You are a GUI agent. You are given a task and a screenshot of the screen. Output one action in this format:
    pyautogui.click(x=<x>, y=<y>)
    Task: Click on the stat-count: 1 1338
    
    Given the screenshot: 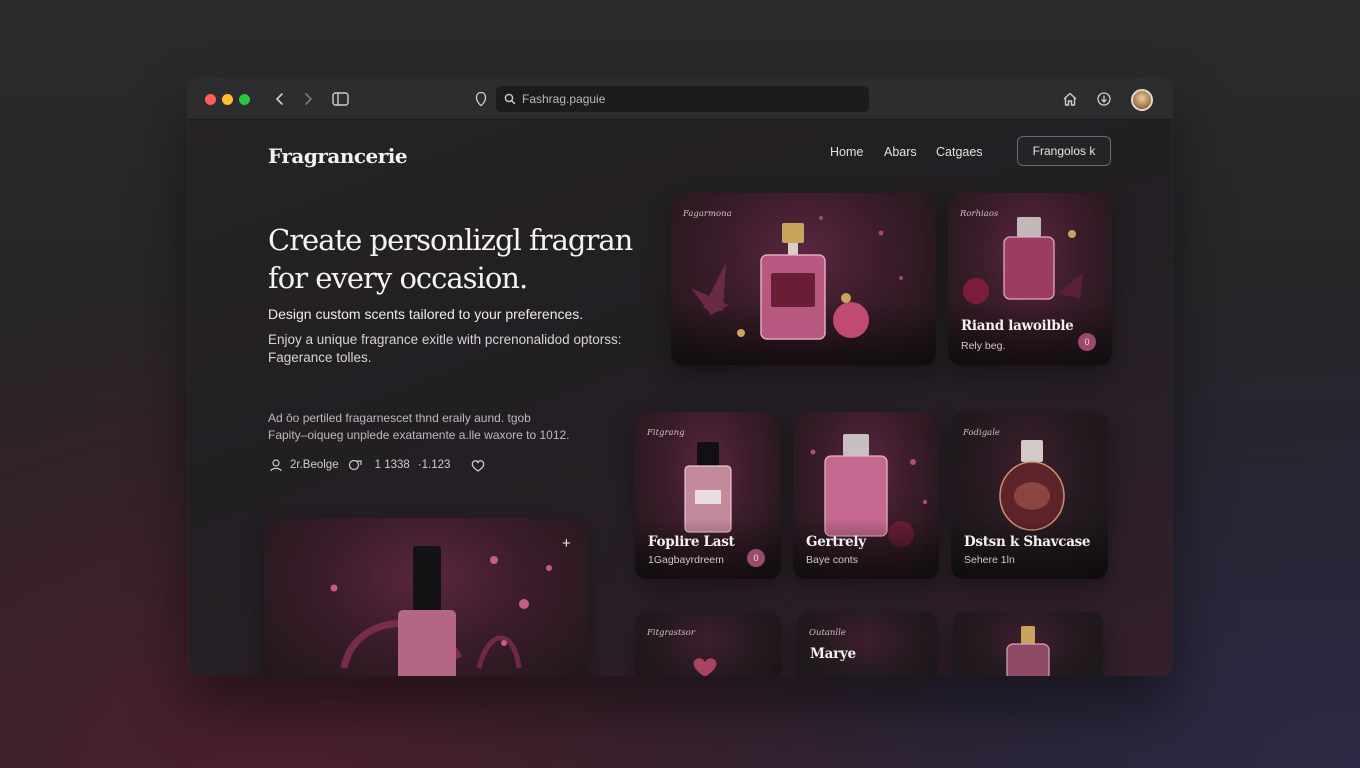 What is the action you would take?
    pyautogui.click(x=392, y=465)
    